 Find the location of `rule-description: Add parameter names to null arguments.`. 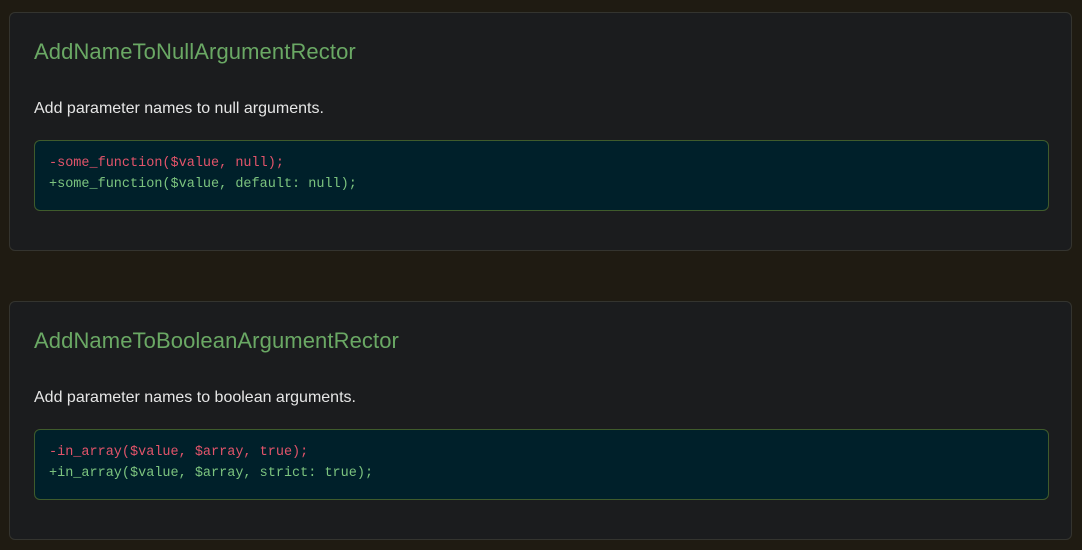

rule-description: Add parameter names to null arguments. is located at coordinates (179, 108).